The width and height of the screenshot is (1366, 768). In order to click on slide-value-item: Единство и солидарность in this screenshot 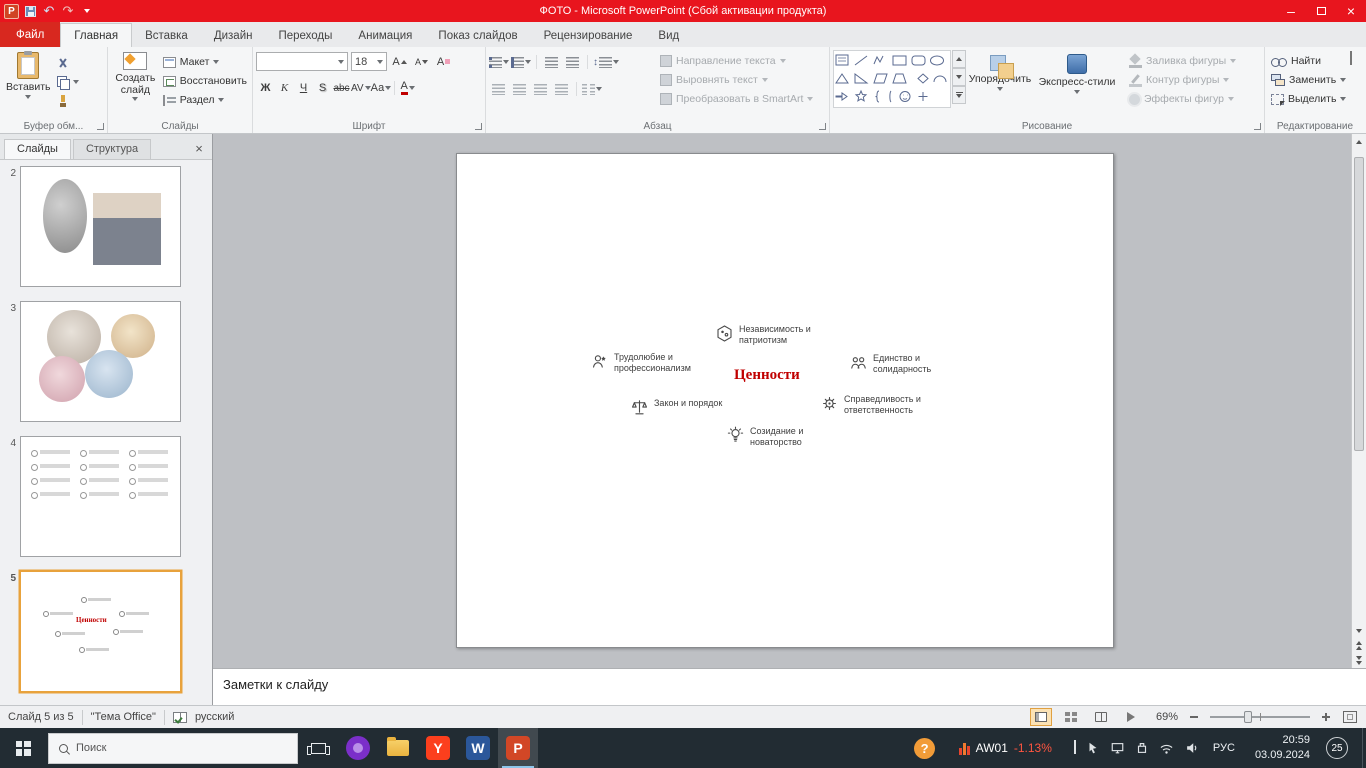, I will do `click(902, 364)`.